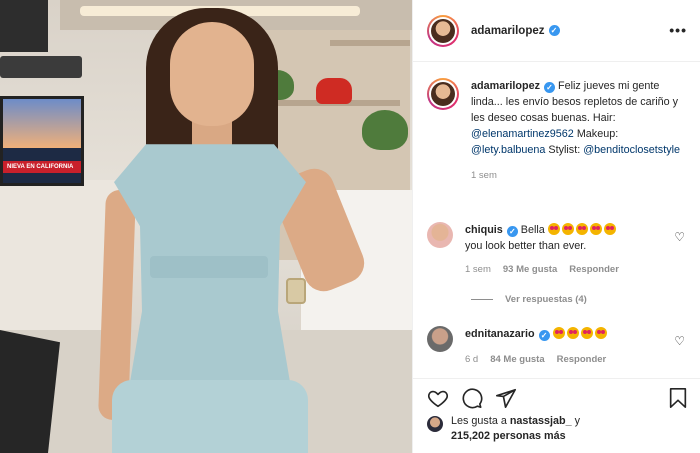 The height and width of the screenshot is (453, 700). Describe the element at coordinates (471, 360) in the screenshot. I see `comment-timestamp: 6 d` at that location.